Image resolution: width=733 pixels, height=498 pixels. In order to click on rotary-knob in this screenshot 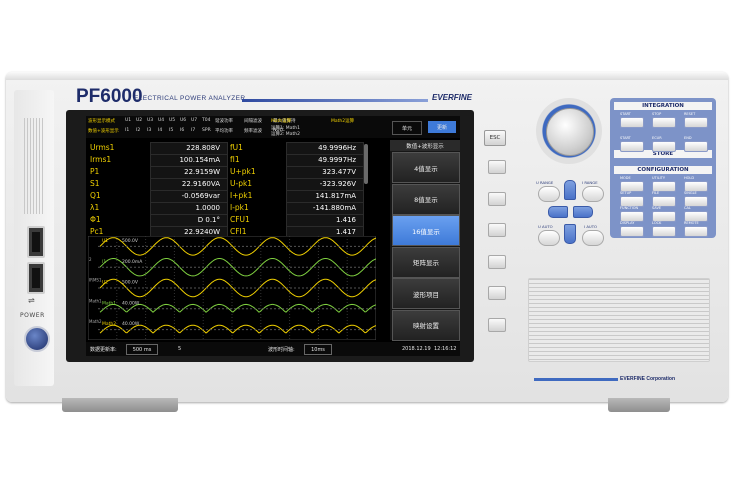, I will do `click(570, 132)`.